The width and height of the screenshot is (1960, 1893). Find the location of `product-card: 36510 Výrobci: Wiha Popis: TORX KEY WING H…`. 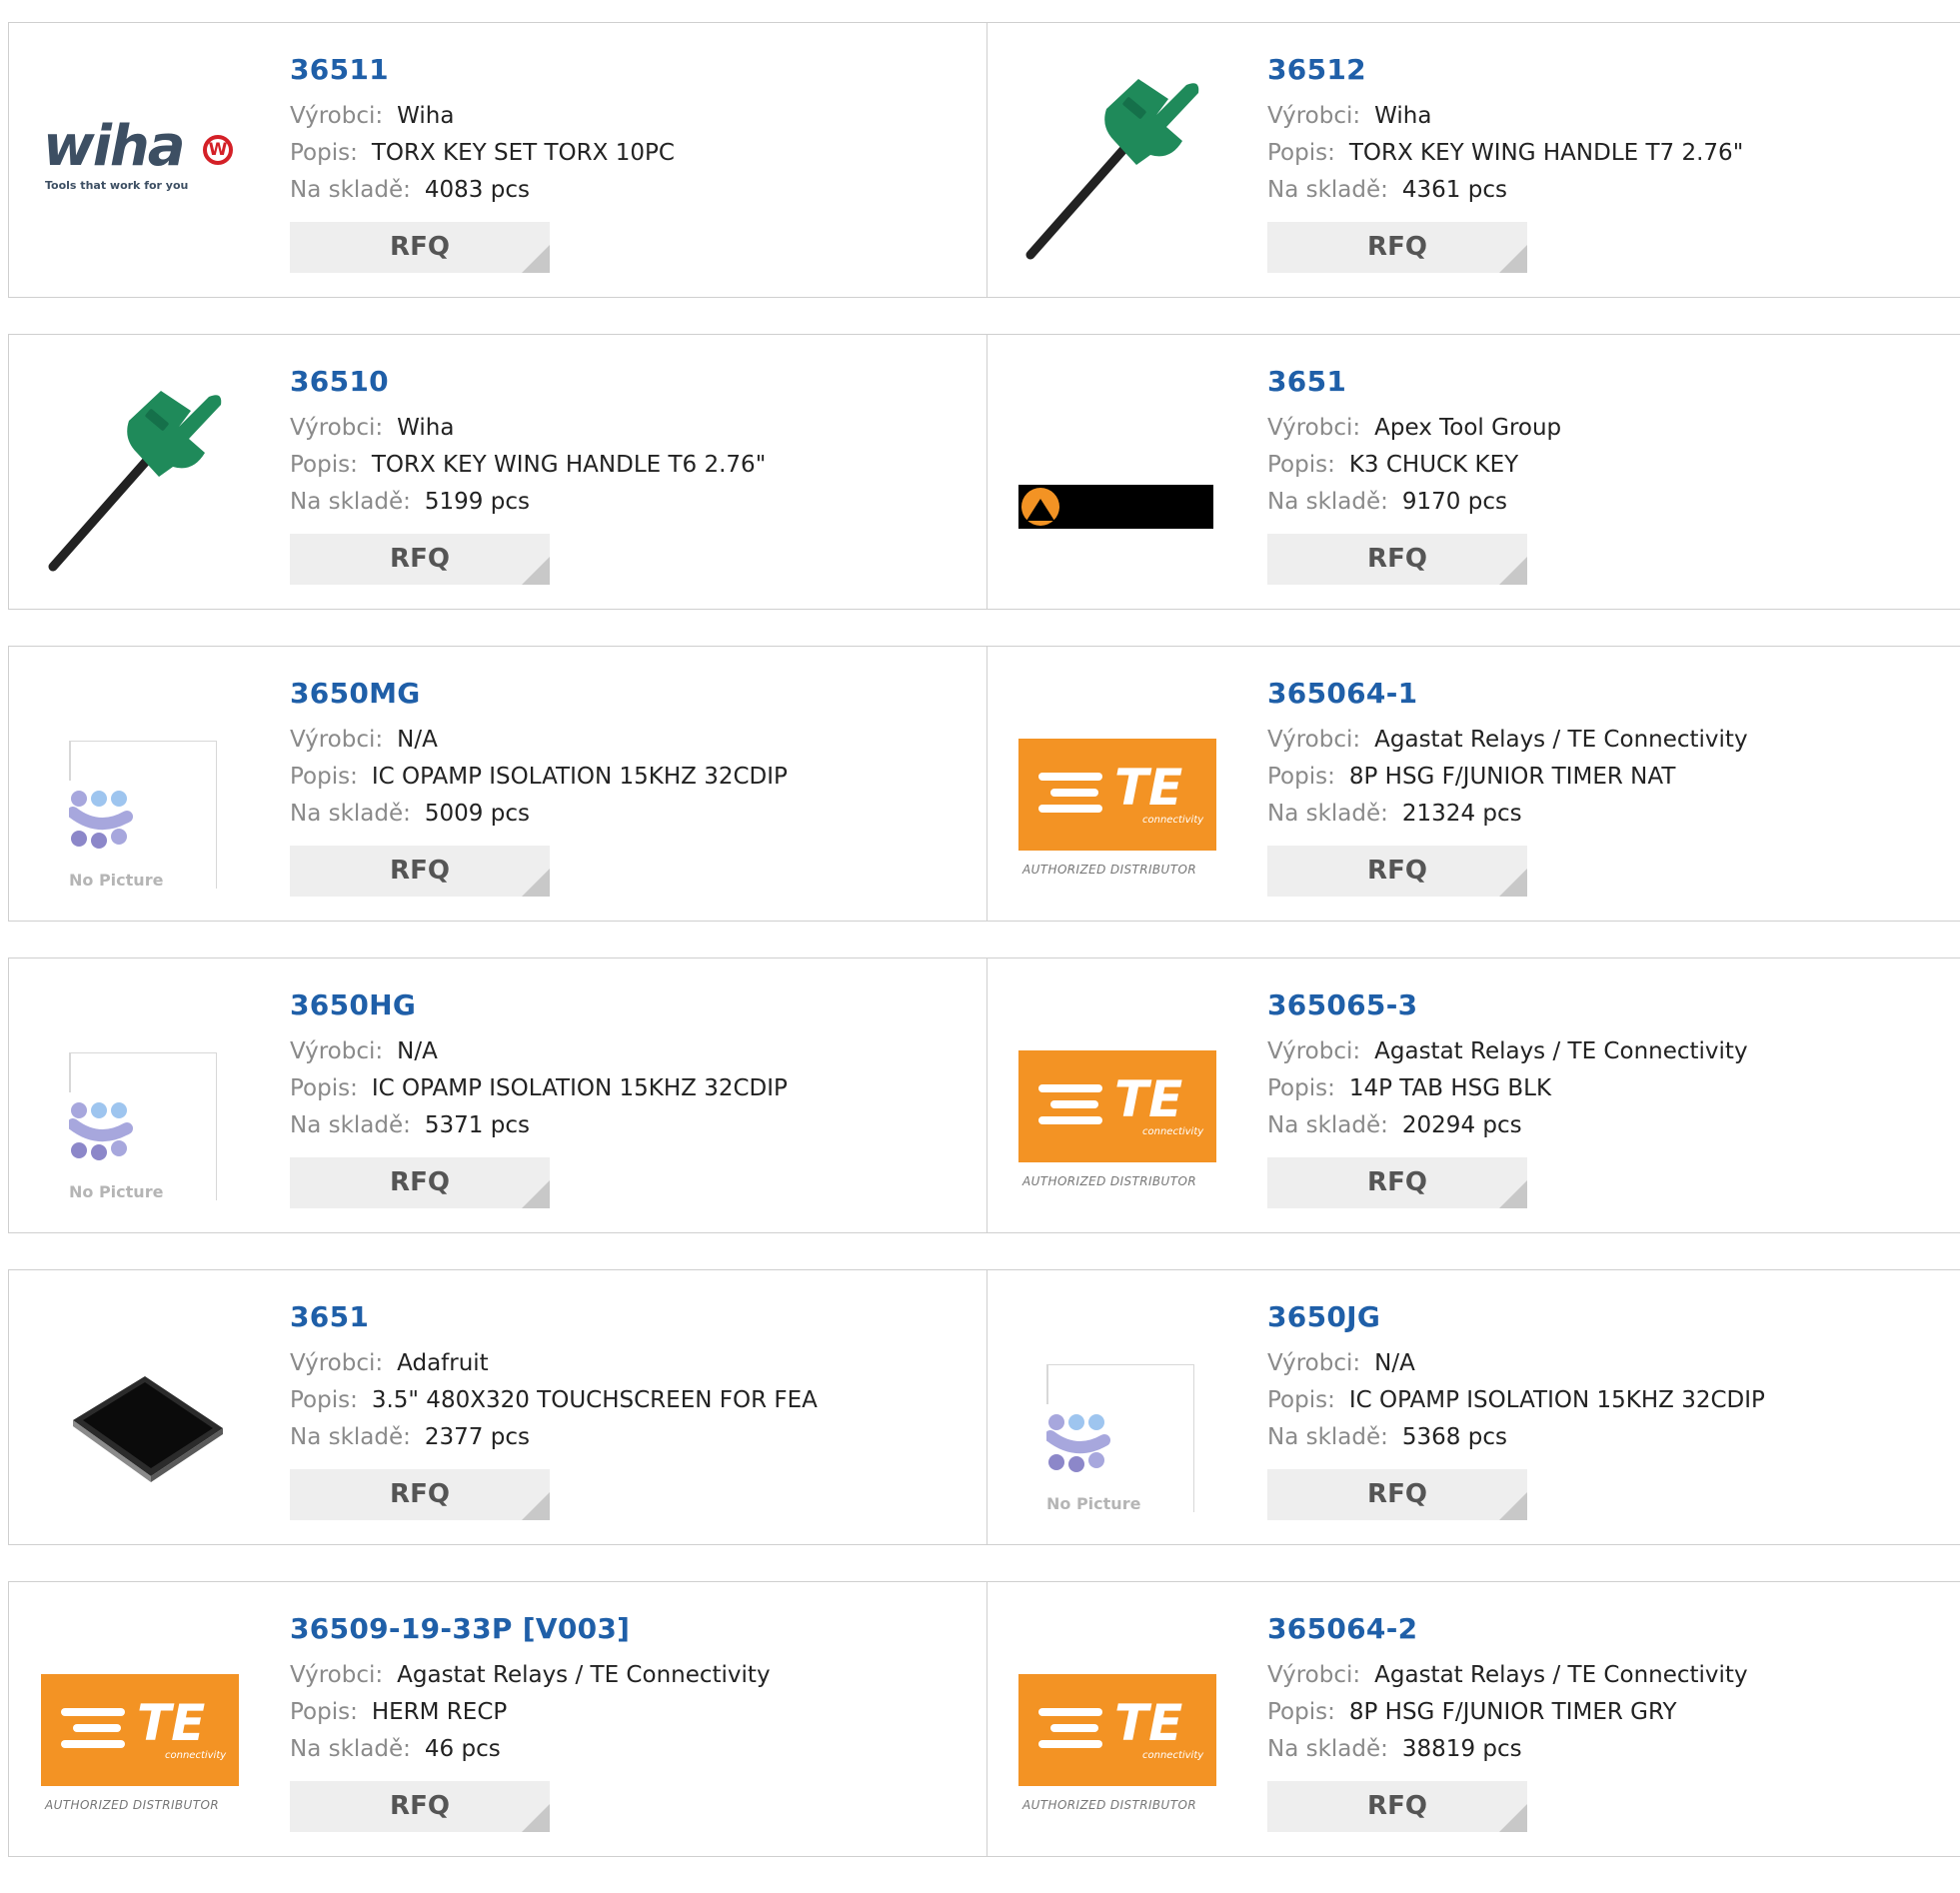

product-card: 36510 Výrobci: Wiha Popis: TORX KEY WING H… is located at coordinates (498, 472).